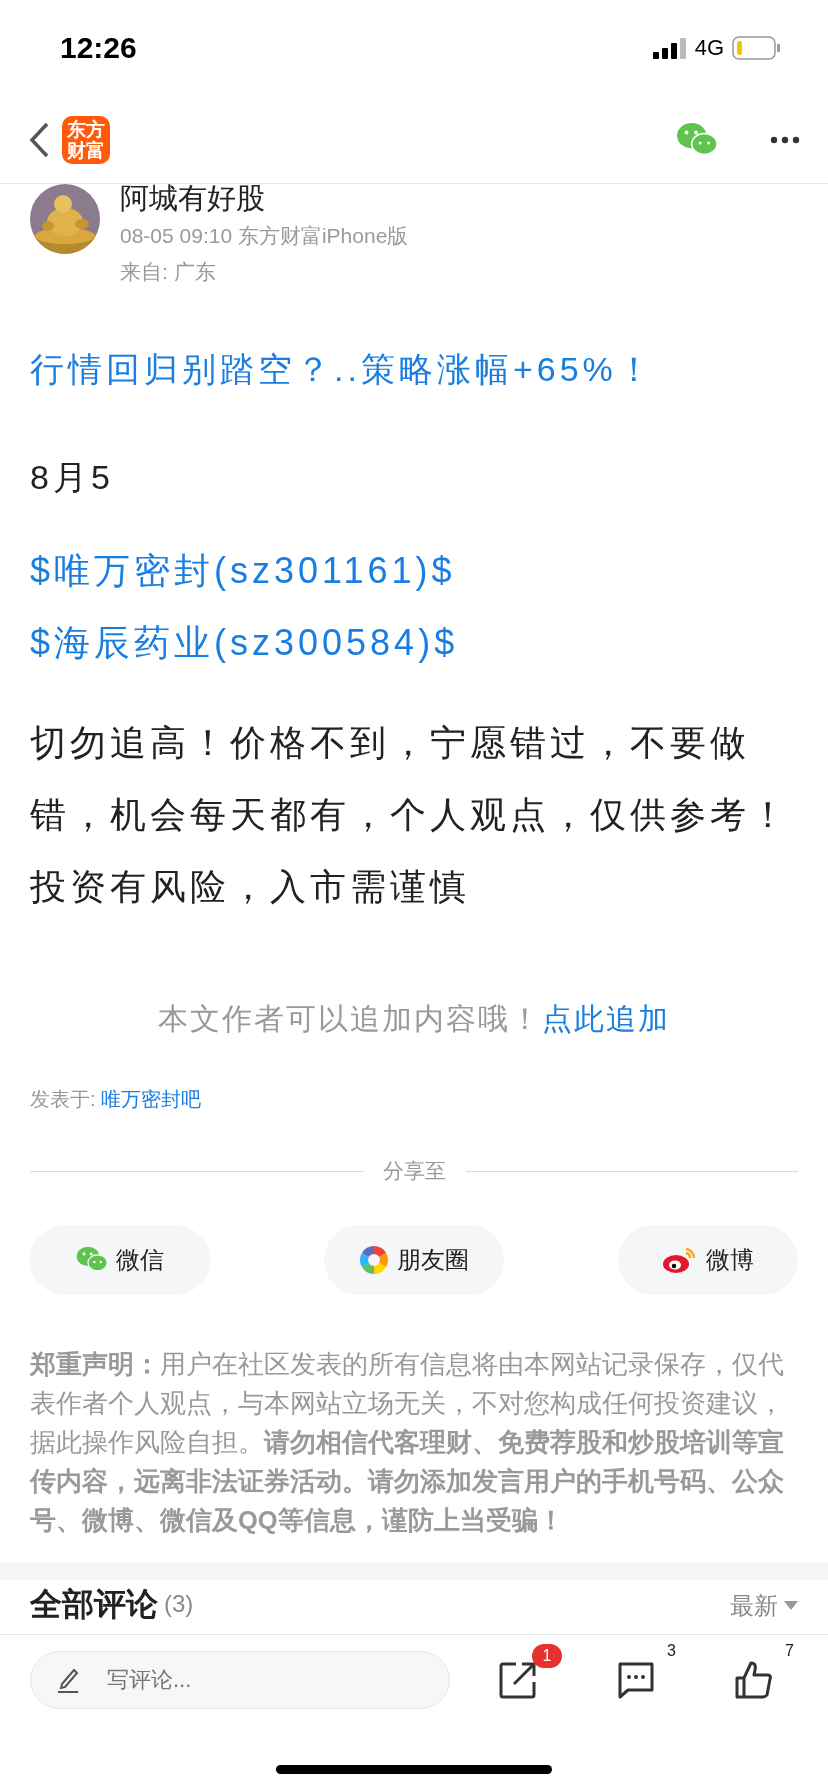 The image size is (828, 1792). I want to click on aperture-icon, so click(374, 1260).